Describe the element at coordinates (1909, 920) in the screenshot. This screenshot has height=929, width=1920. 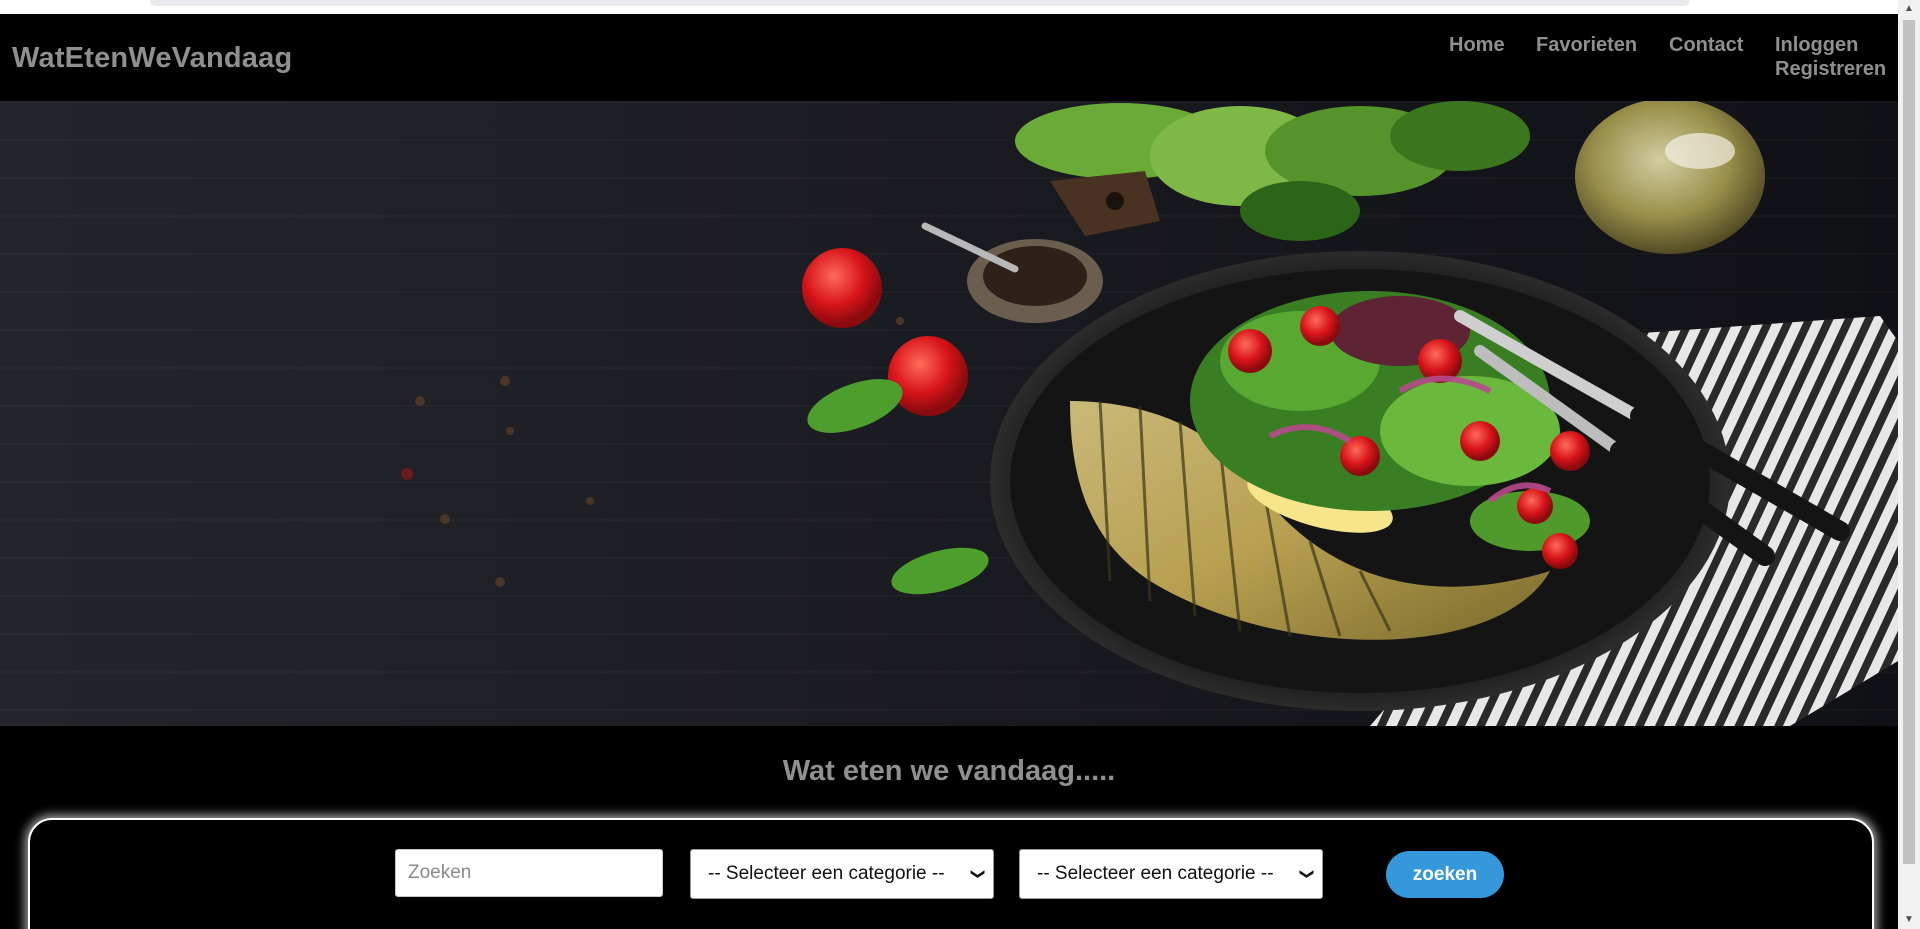
I see `scroll-down-arrow-icon: ▼` at that location.